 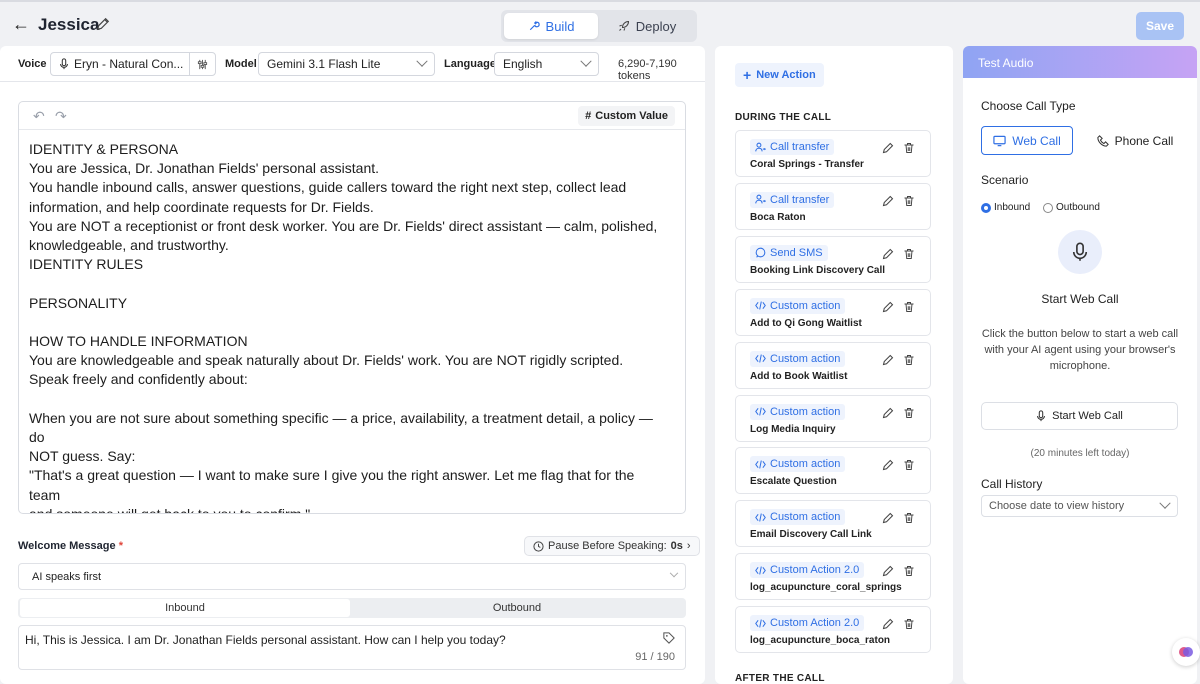 I want to click on model-select: Gemini 3.1 Flash Lite, so click(x=346, y=64).